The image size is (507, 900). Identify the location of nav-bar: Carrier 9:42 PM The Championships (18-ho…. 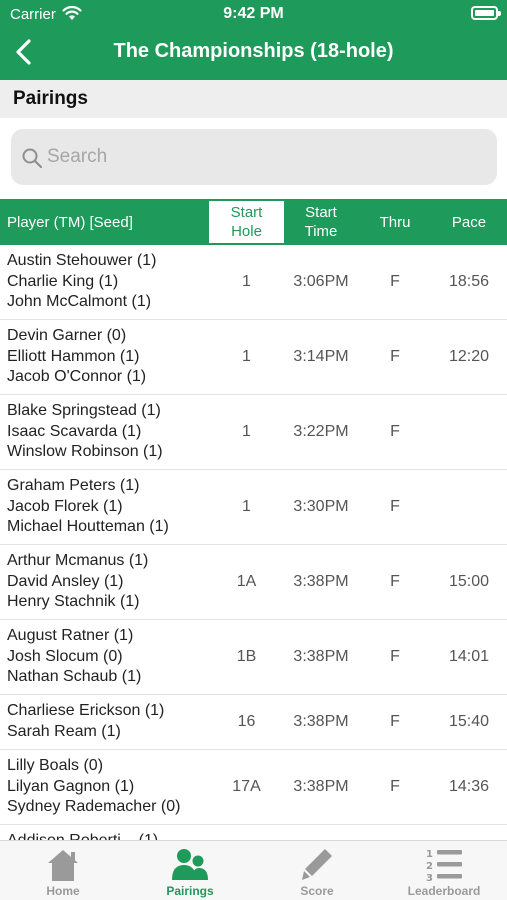
(253, 40).